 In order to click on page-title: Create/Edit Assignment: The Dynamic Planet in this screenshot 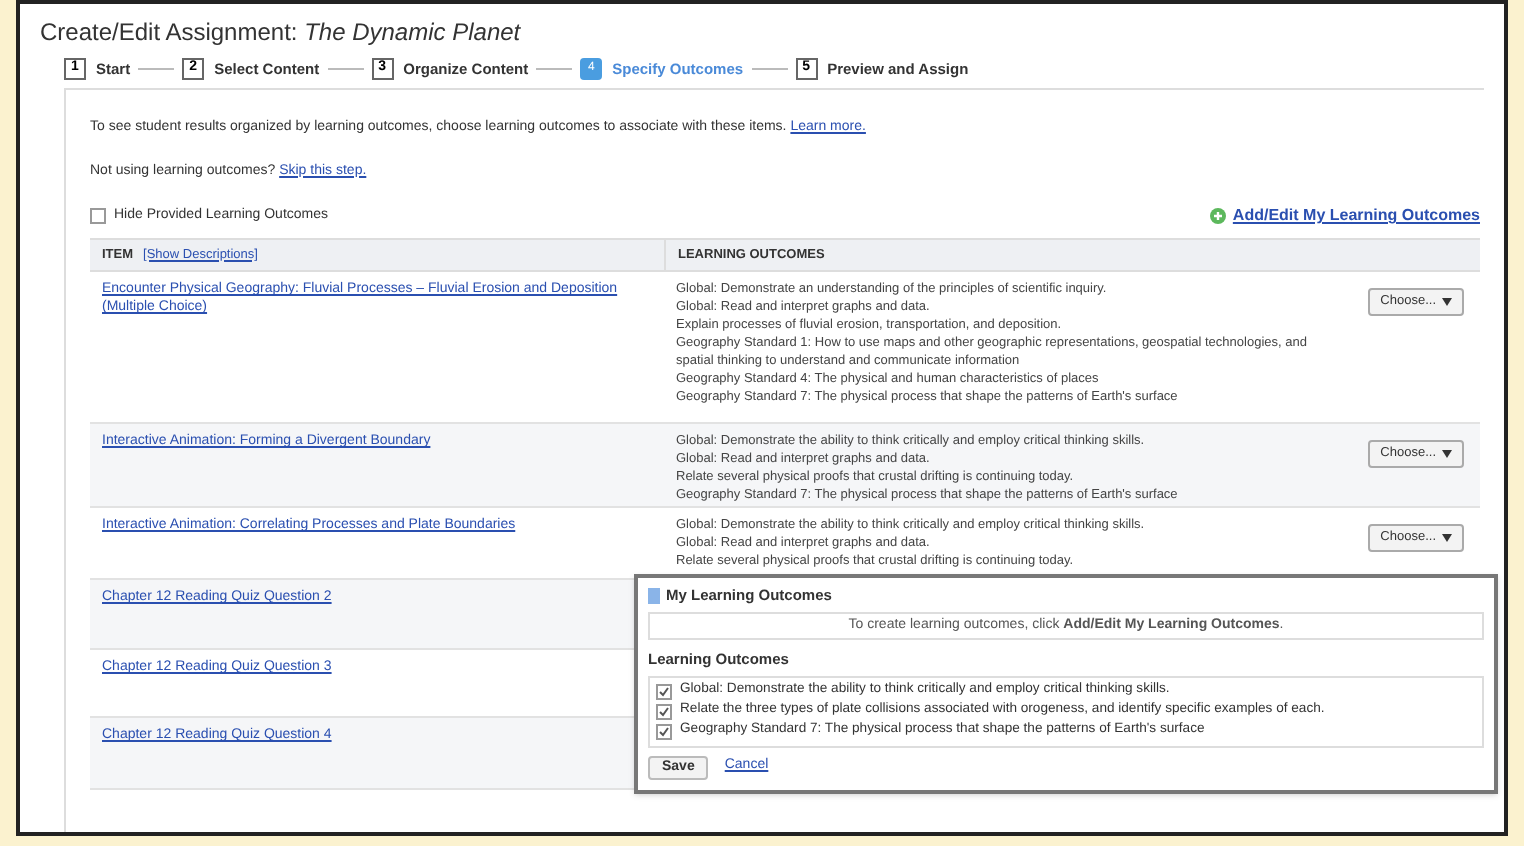, I will do `click(281, 33)`.